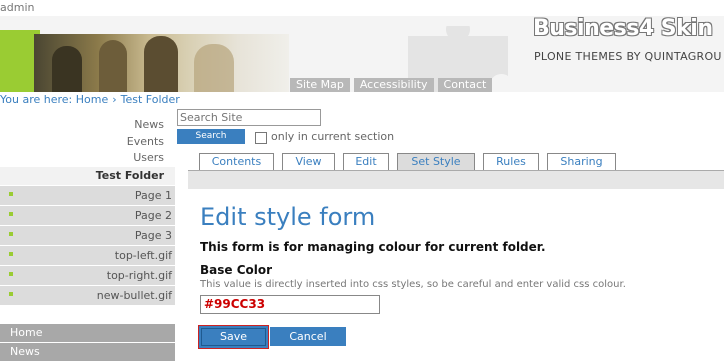 This screenshot has width=724, height=361. Describe the element at coordinates (129, 175) in the screenshot. I see `nav-current-label: Test Folder` at that location.